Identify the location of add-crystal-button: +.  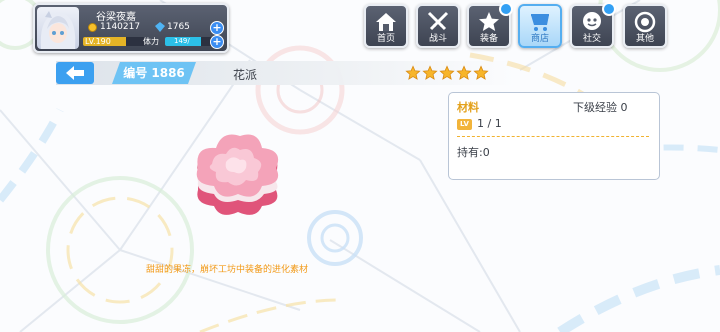
(217, 28).